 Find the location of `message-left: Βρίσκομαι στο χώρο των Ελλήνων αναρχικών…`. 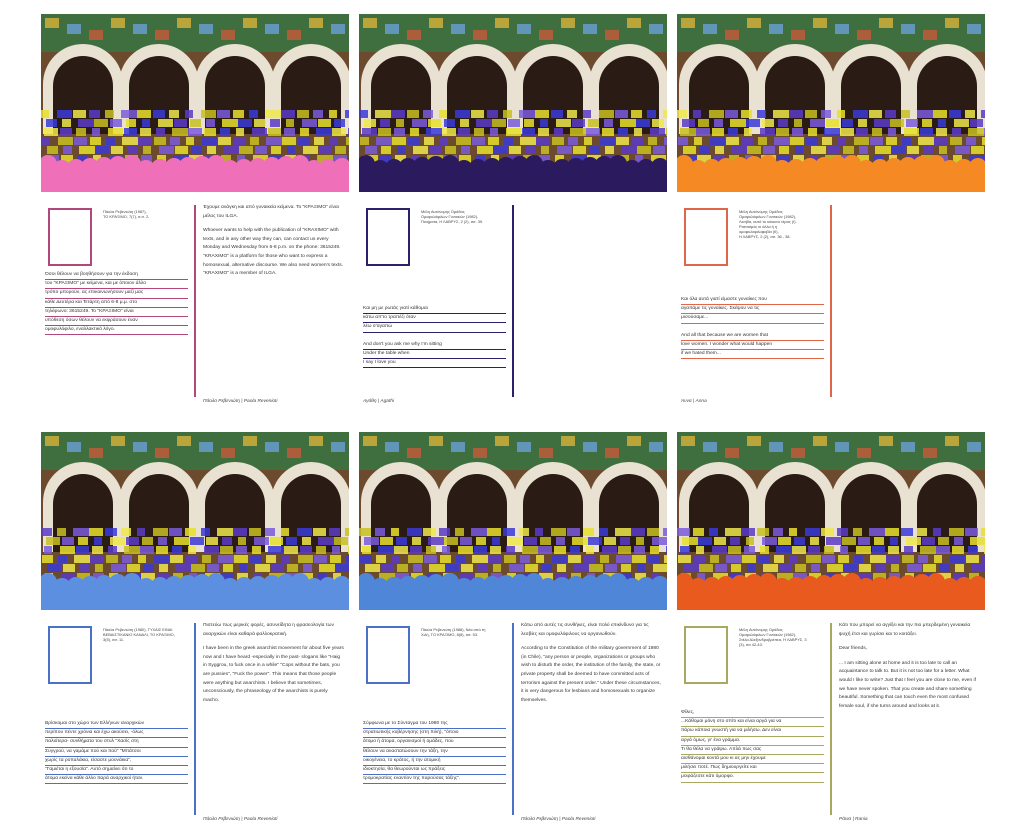

message-left: Βρίσκομαι στο χώρο των Ελλήνων αναρχικών… is located at coordinates (116, 752).